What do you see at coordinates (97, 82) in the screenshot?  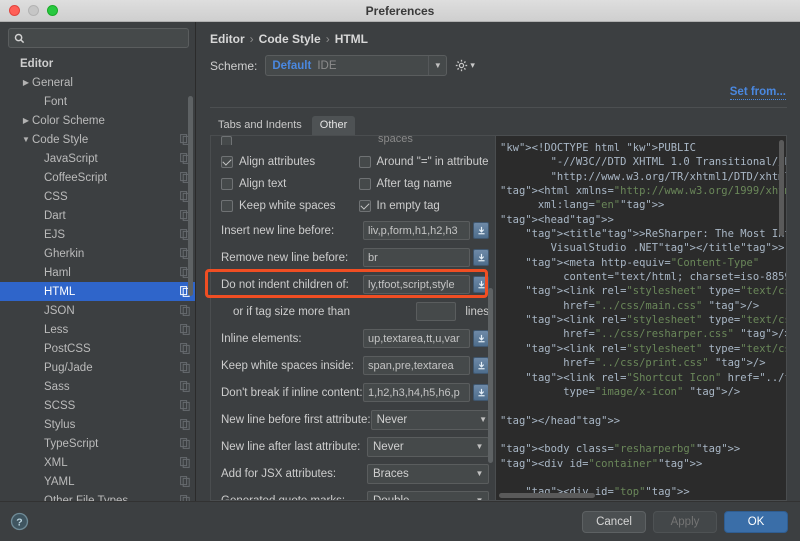 I see `sidebar-item-general: ▶ General` at bounding box center [97, 82].